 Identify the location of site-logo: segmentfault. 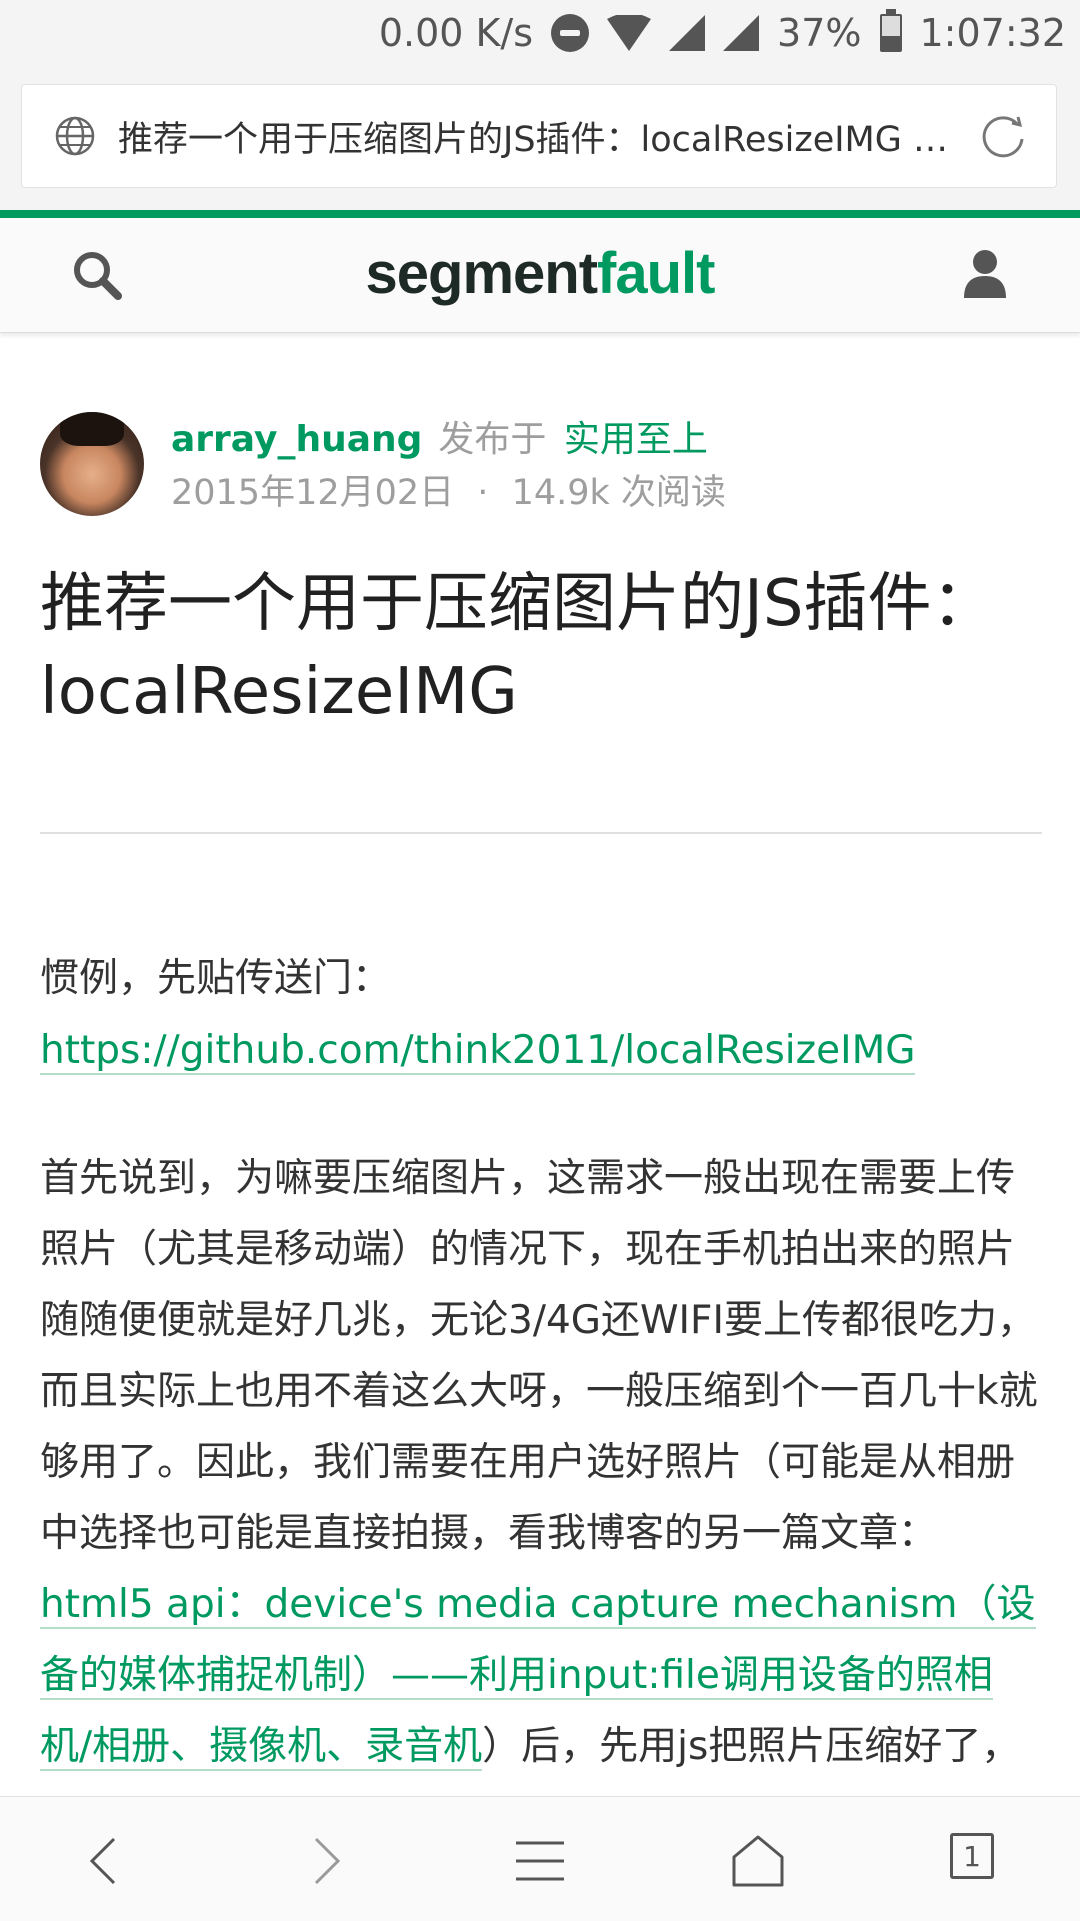
(540, 273).